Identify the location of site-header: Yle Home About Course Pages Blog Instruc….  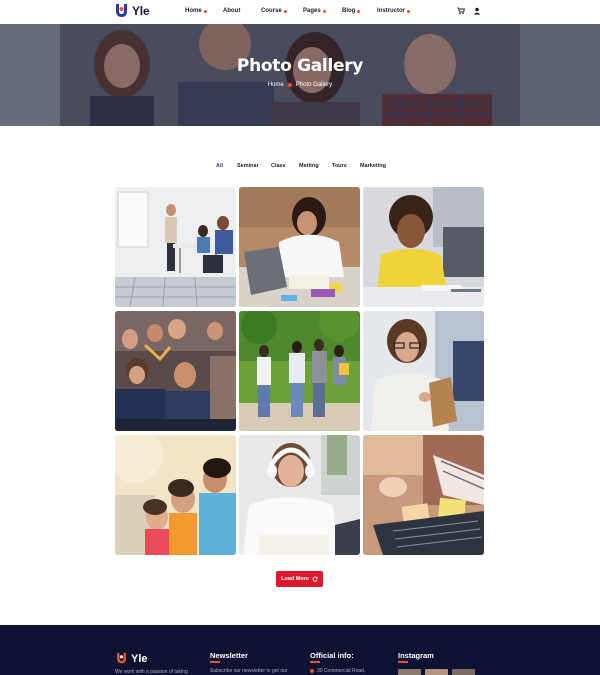
(300, 12).